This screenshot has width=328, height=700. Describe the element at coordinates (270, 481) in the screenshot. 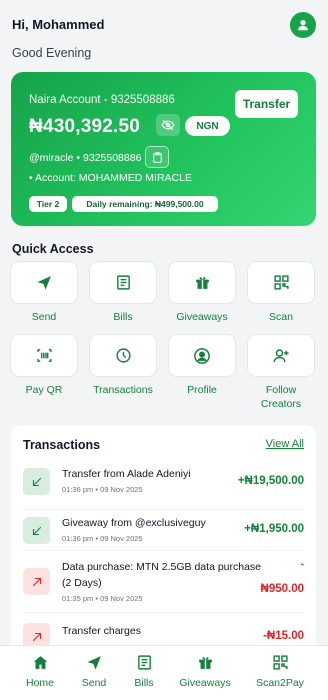

I see `transaction-amount: +₦19,500.00` at that location.